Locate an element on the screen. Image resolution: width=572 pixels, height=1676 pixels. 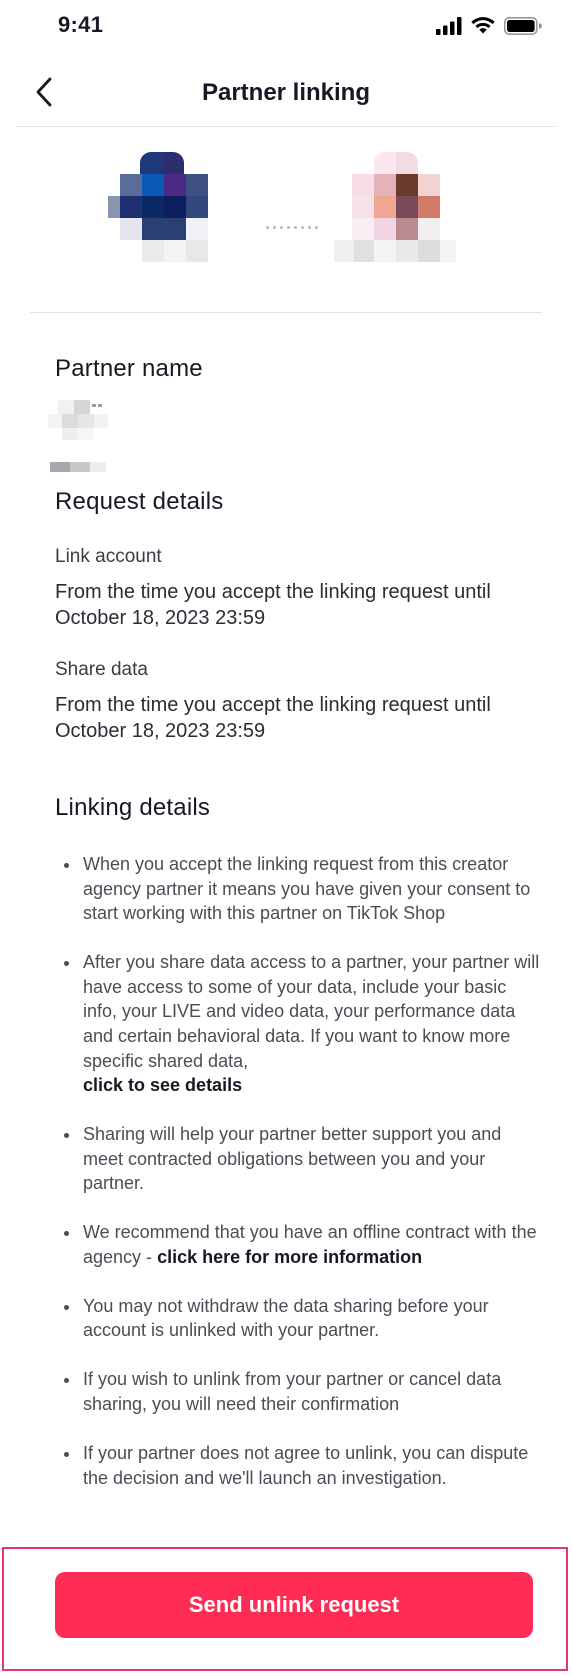
section-divider is located at coordinates (286, 312).